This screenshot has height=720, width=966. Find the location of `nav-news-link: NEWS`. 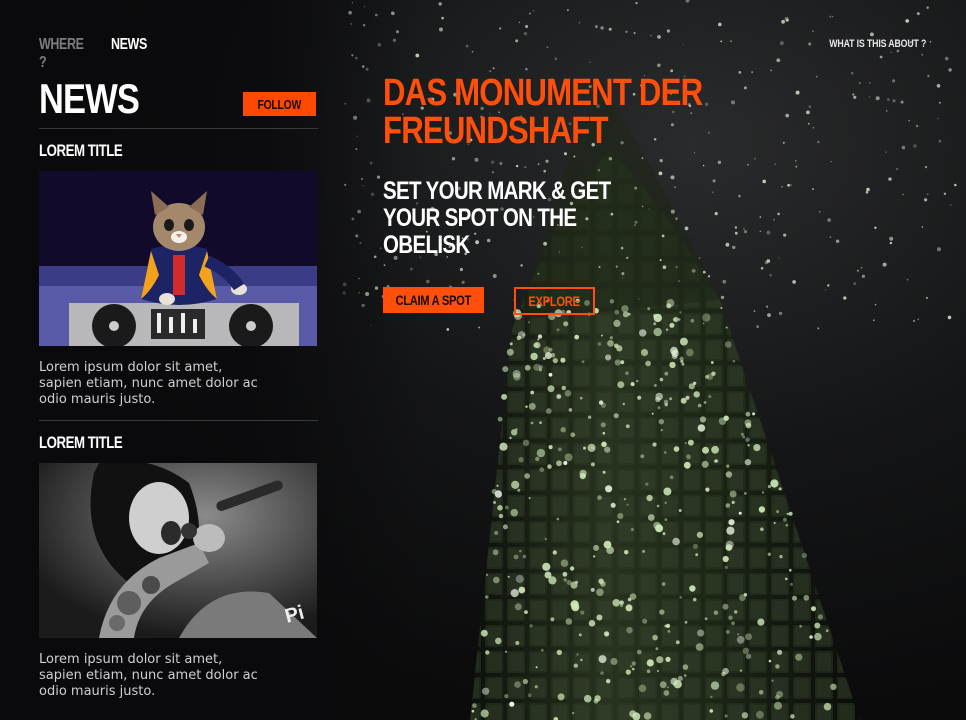

nav-news-link: NEWS is located at coordinates (138, 46).